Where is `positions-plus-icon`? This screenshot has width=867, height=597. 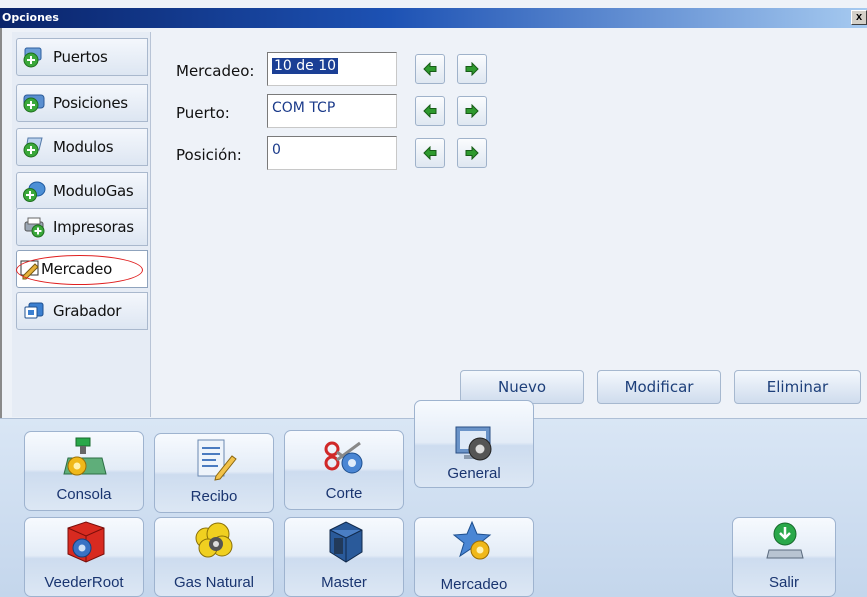 positions-plus-icon is located at coordinates (34, 103).